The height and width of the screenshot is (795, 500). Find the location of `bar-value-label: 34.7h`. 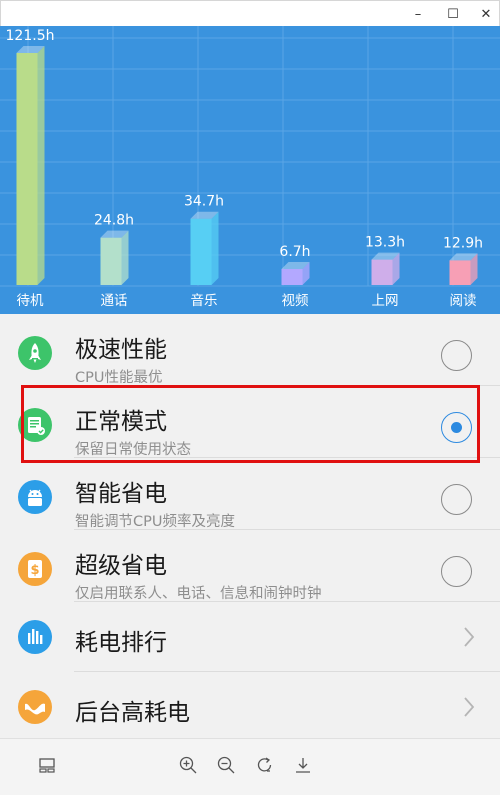

bar-value-label: 34.7h is located at coordinates (204, 202).